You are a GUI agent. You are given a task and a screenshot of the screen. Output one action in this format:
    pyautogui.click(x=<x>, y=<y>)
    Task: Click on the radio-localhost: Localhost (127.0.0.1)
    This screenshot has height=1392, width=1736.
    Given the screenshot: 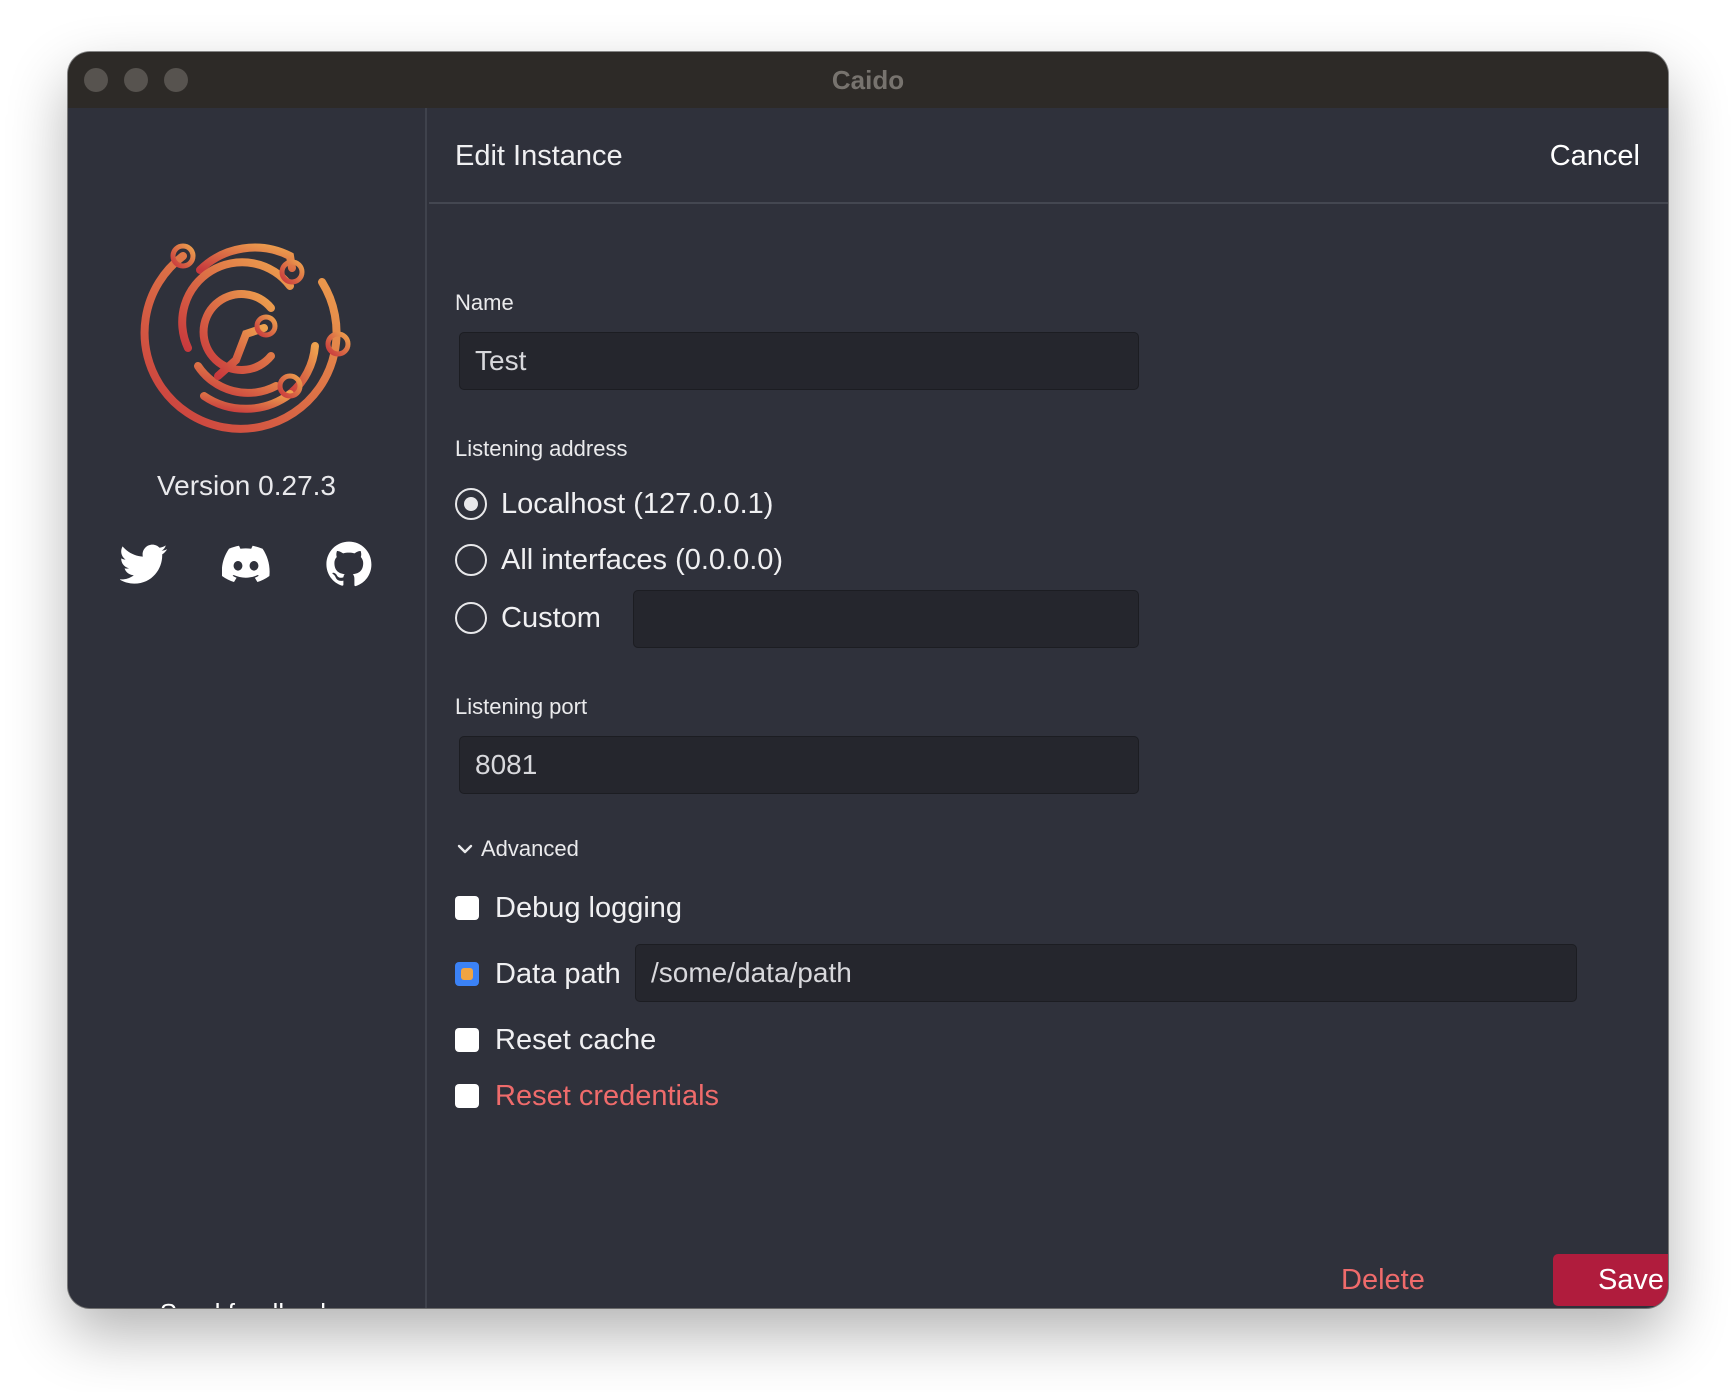 What is the action you would take?
    pyautogui.click(x=614, y=504)
    